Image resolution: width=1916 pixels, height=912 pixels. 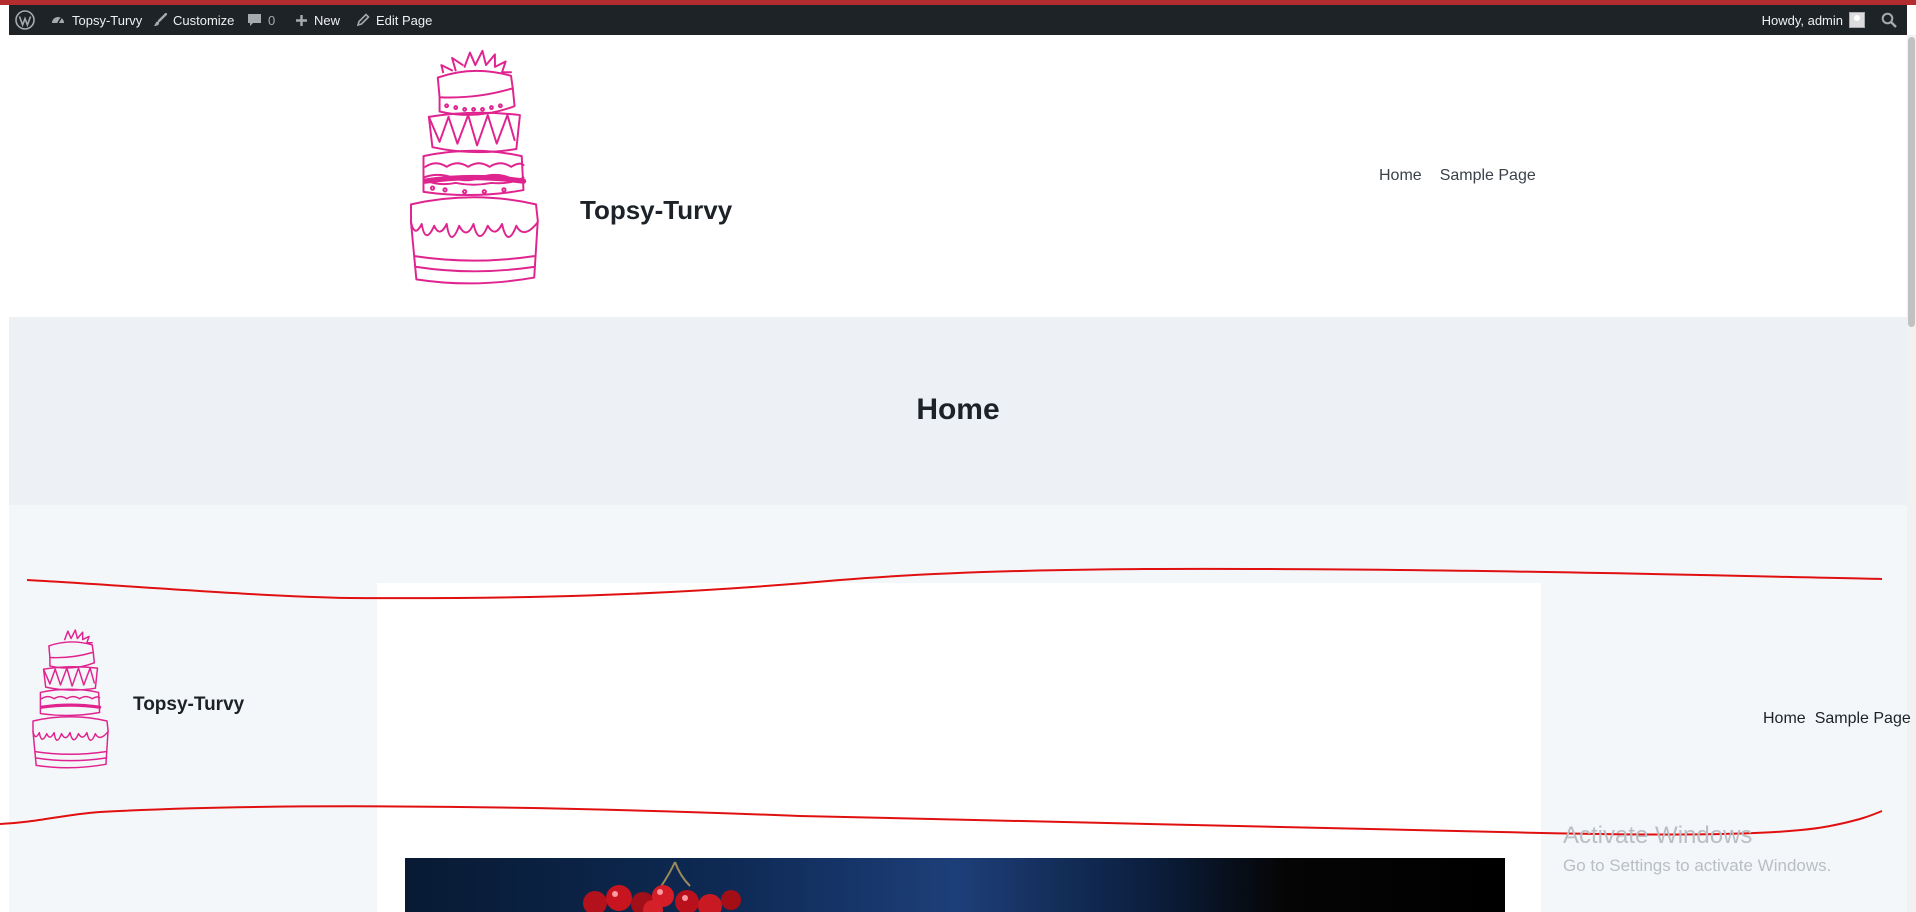 What do you see at coordinates (160, 19) in the screenshot?
I see `brush-icon` at bounding box center [160, 19].